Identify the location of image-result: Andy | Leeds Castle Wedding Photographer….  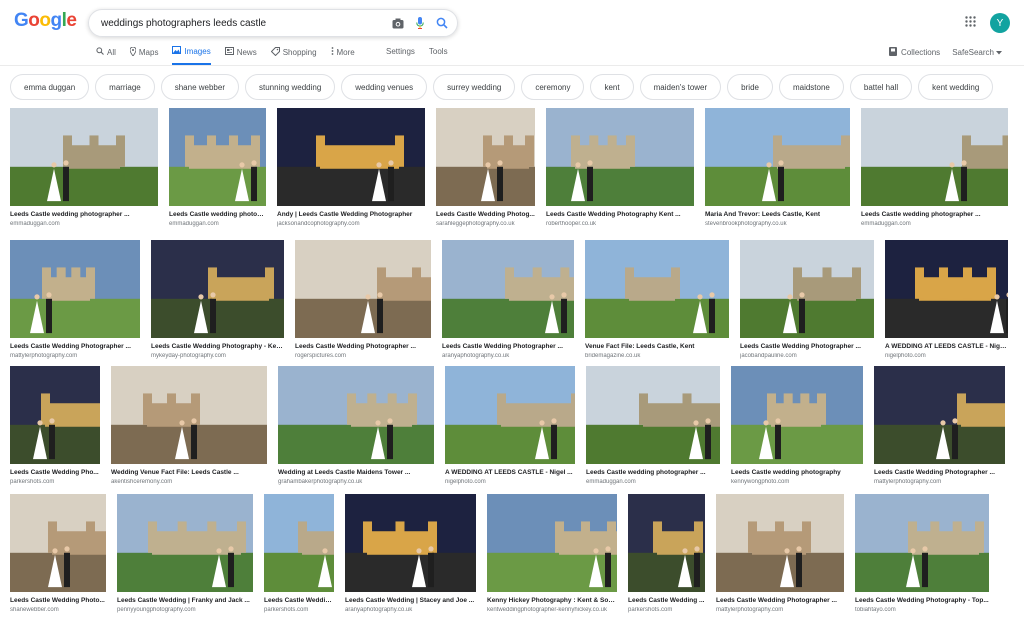
(351, 167).